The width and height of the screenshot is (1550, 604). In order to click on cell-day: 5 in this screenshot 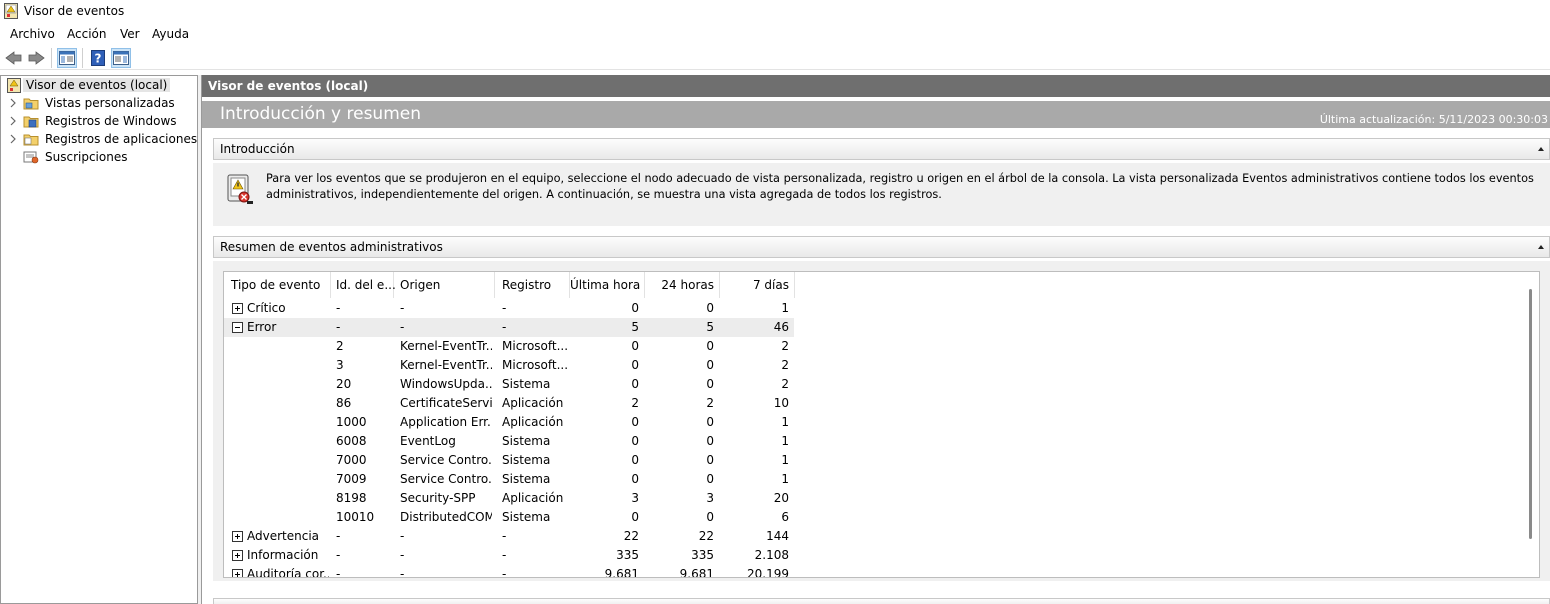, I will do `click(710, 327)`.